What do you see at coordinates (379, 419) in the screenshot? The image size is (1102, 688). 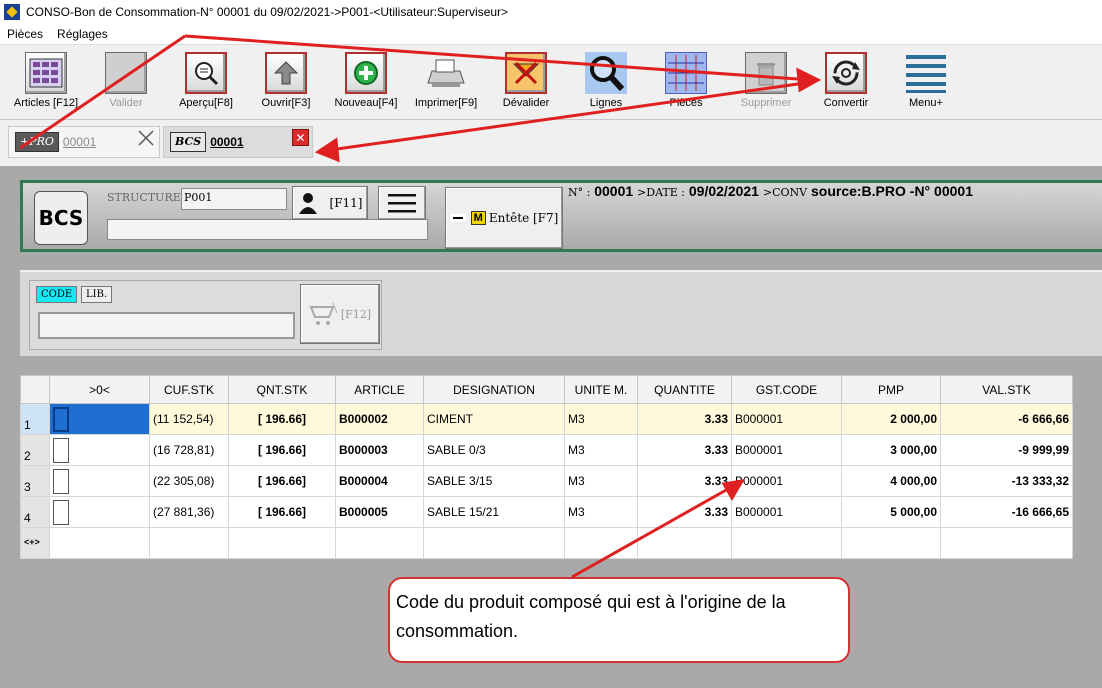 I see `cell-article: B000002` at bounding box center [379, 419].